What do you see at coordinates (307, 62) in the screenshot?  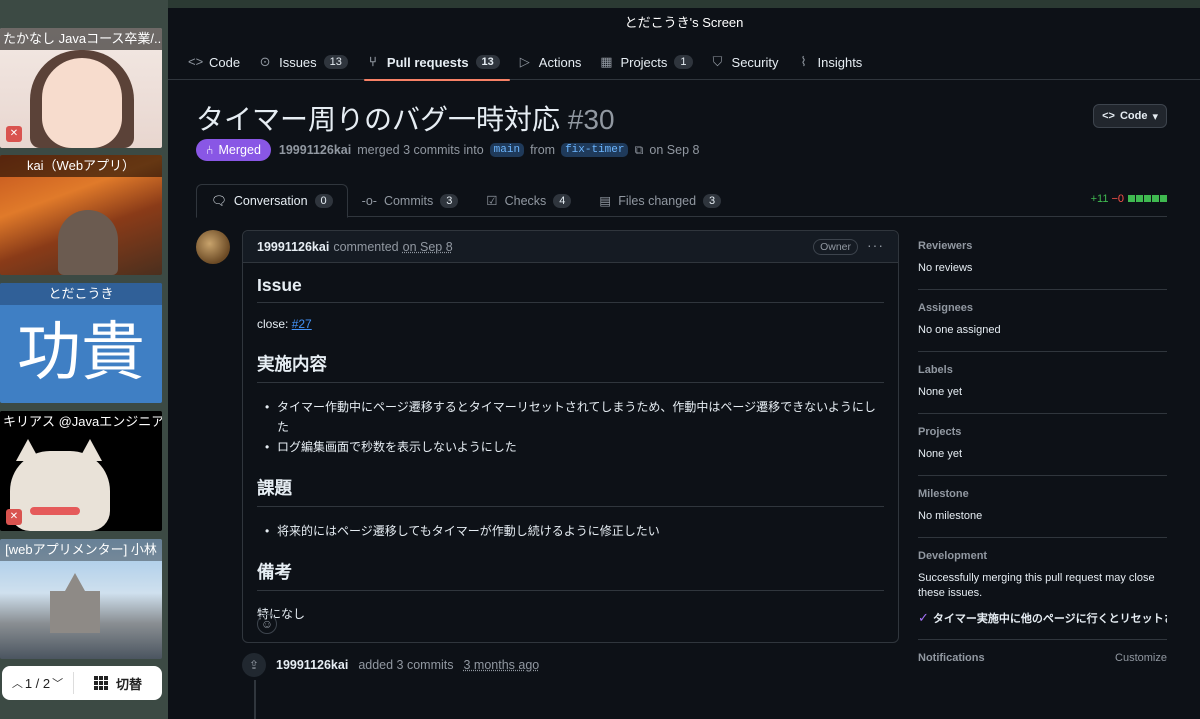 I see `nav-issues: ⊙ Issues 13` at bounding box center [307, 62].